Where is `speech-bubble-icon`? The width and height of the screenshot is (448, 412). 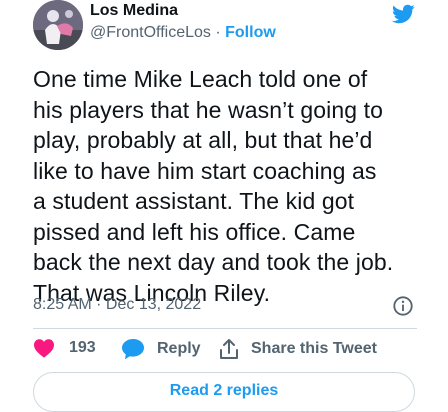
speech-bubble-icon is located at coordinates (133, 349).